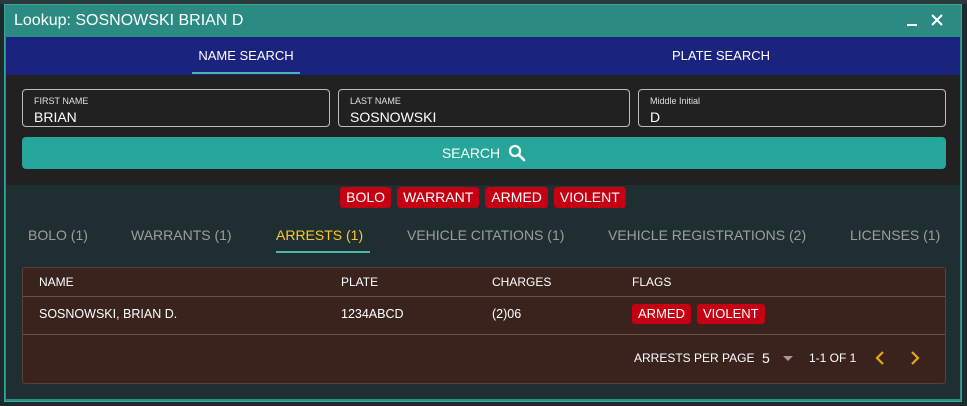 Image resolution: width=967 pixels, height=406 pixels. What do you see at coordinates (483, 21) in the screenshot?
I see `titlebar: Lookup: SOSNOWSKI BRIAN D` at bounding box center [483, 21].